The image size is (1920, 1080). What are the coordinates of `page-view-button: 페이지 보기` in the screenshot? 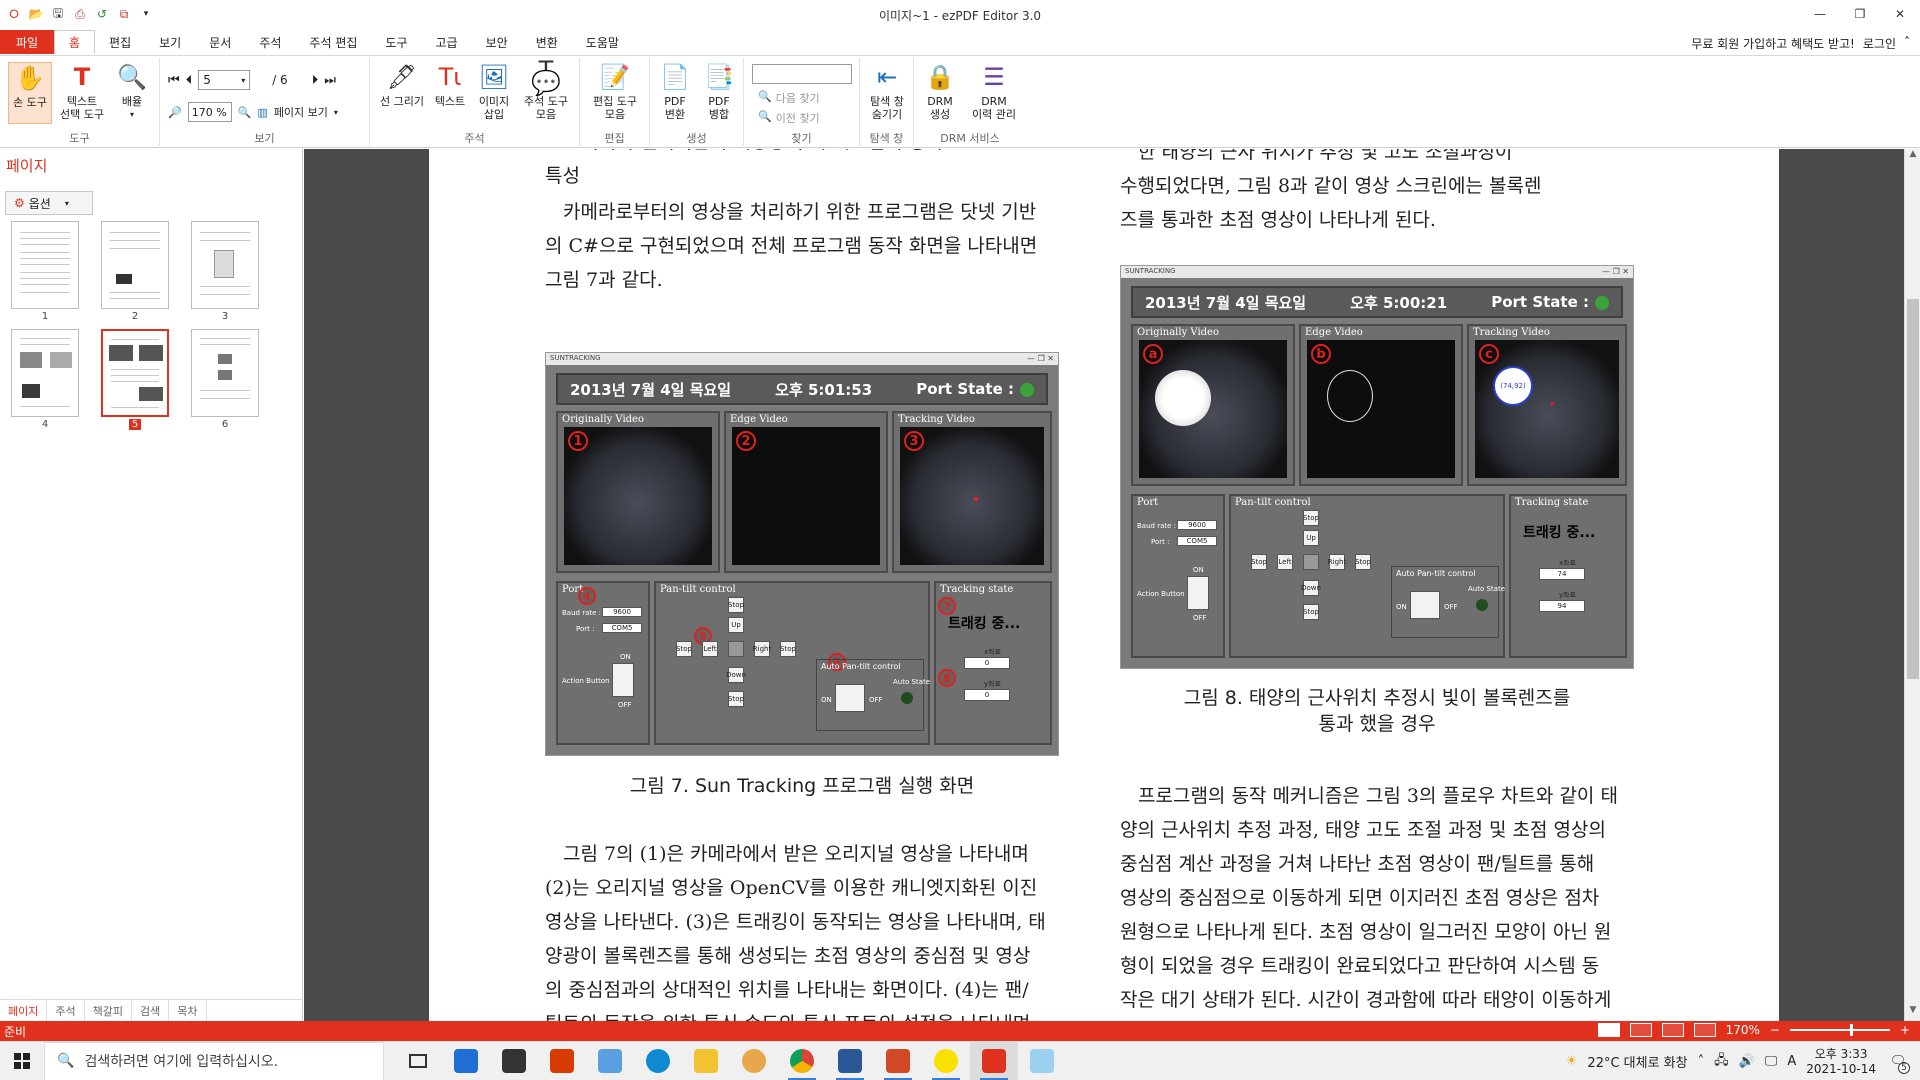 It's located at (301, 112).